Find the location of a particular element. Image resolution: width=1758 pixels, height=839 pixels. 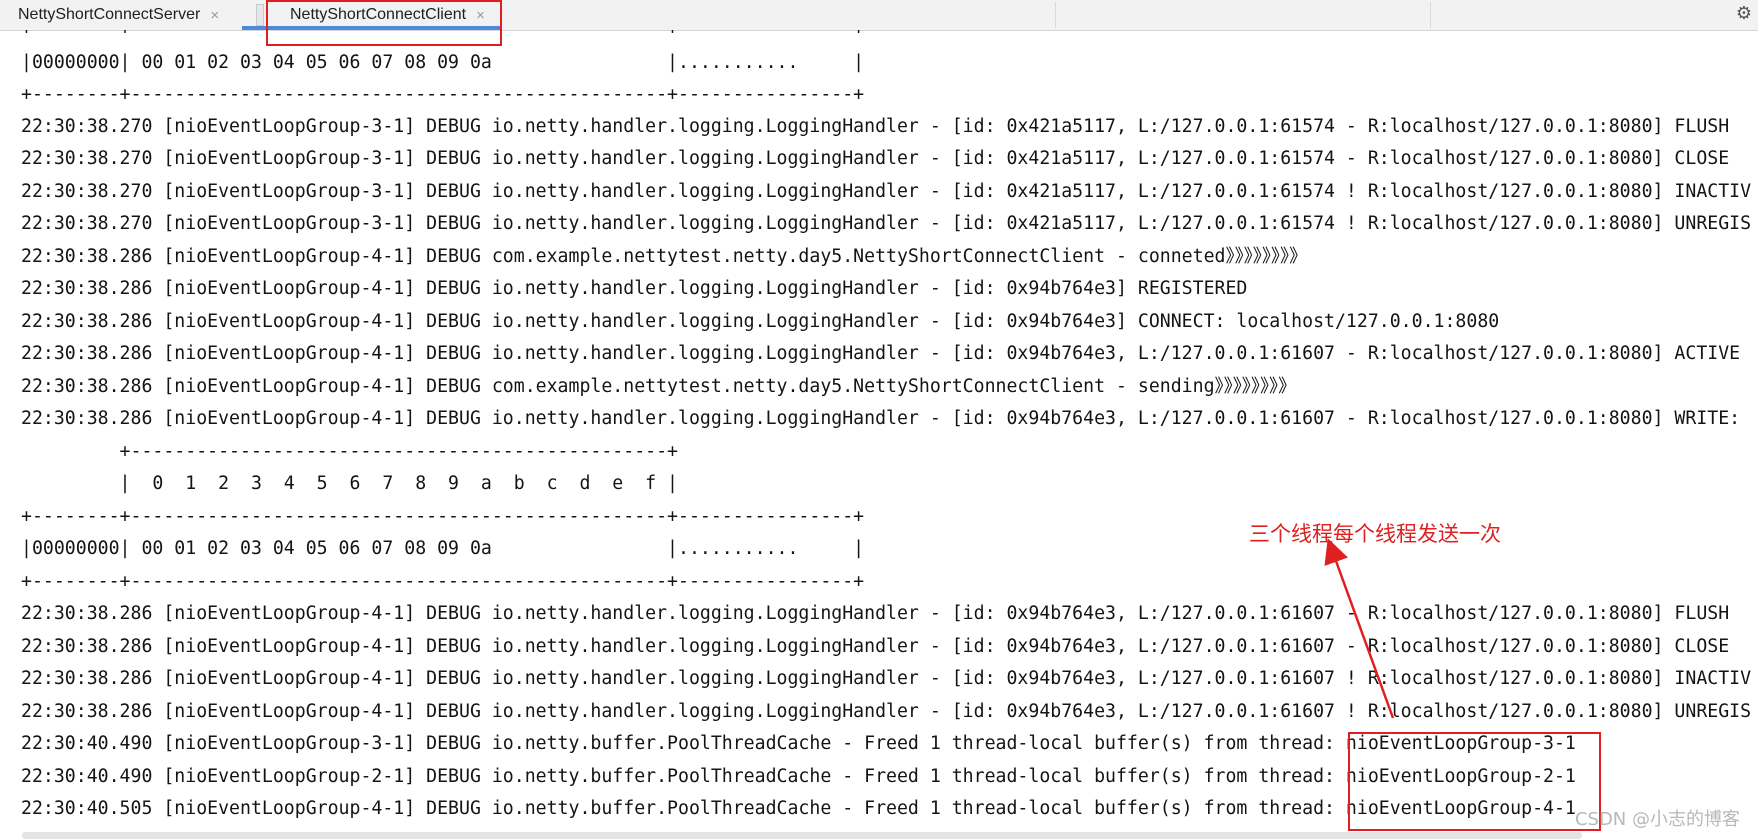

tab-netty-short-connect-server: NettyShortConnectServer × is located at coordinates (118, 15).